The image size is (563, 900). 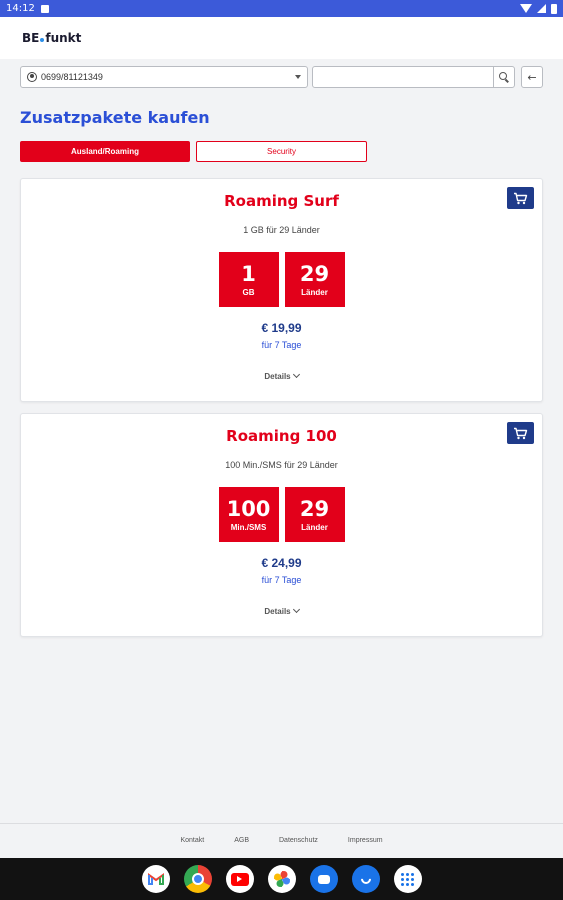 I want to click on chrome-icon, so click(x=197, y=879).